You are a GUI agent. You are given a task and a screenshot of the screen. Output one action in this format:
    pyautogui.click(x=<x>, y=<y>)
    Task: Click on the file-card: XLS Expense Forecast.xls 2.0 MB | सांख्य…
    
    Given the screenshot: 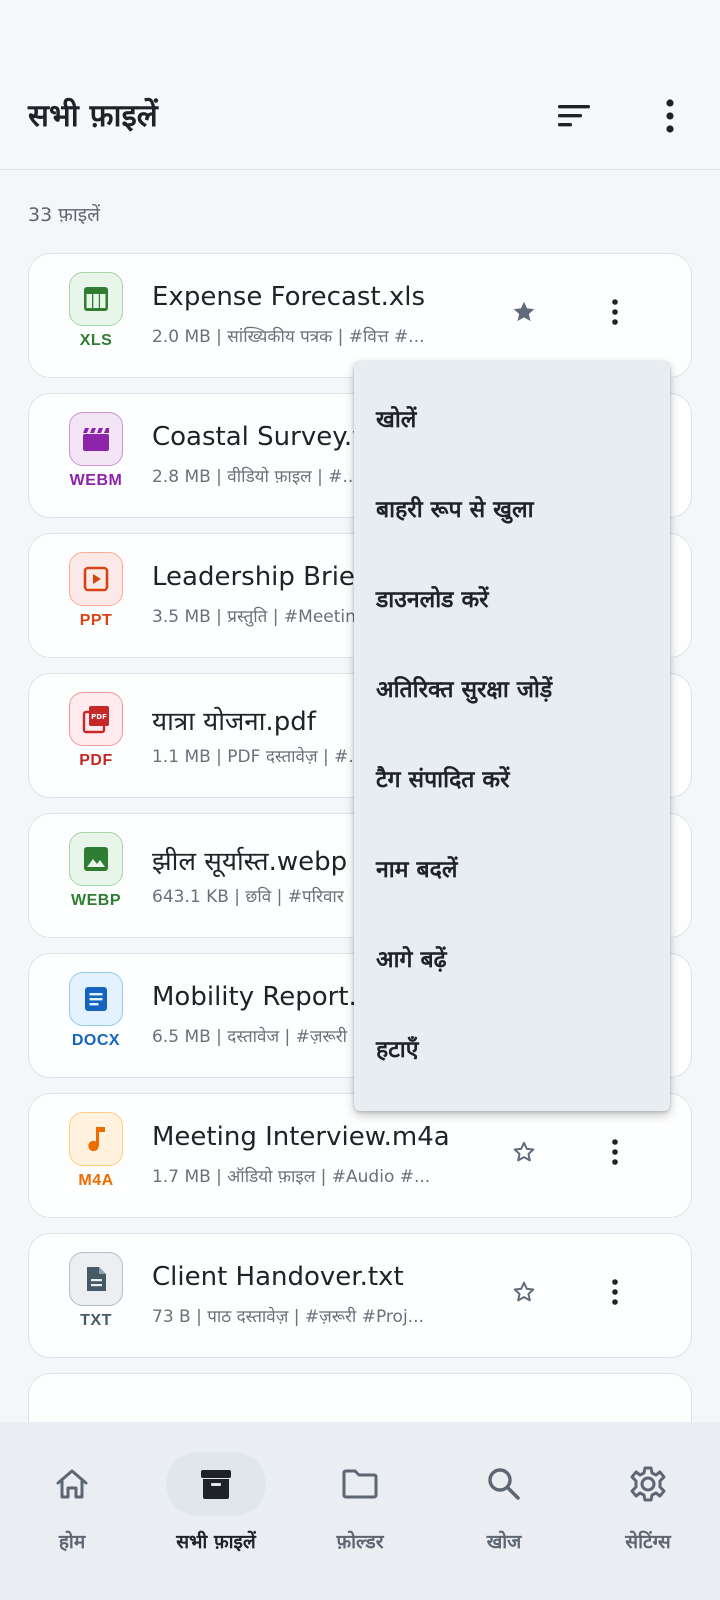 What is the action you would take?
    pyautogui.click(x=360, y=315)
    